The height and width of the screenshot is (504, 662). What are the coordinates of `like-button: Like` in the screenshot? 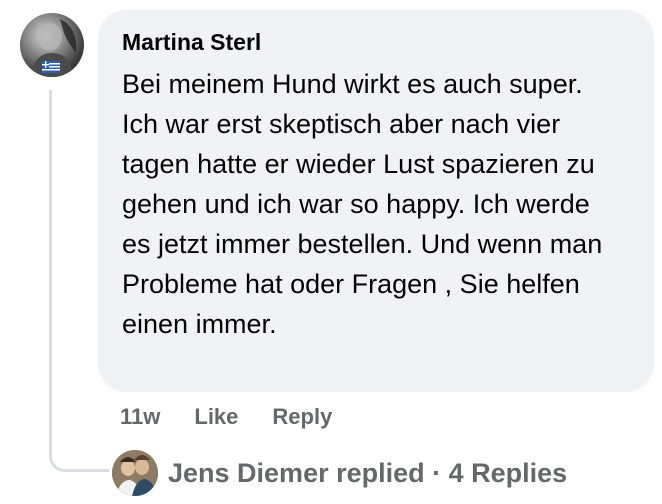 It's located at (216, 417).